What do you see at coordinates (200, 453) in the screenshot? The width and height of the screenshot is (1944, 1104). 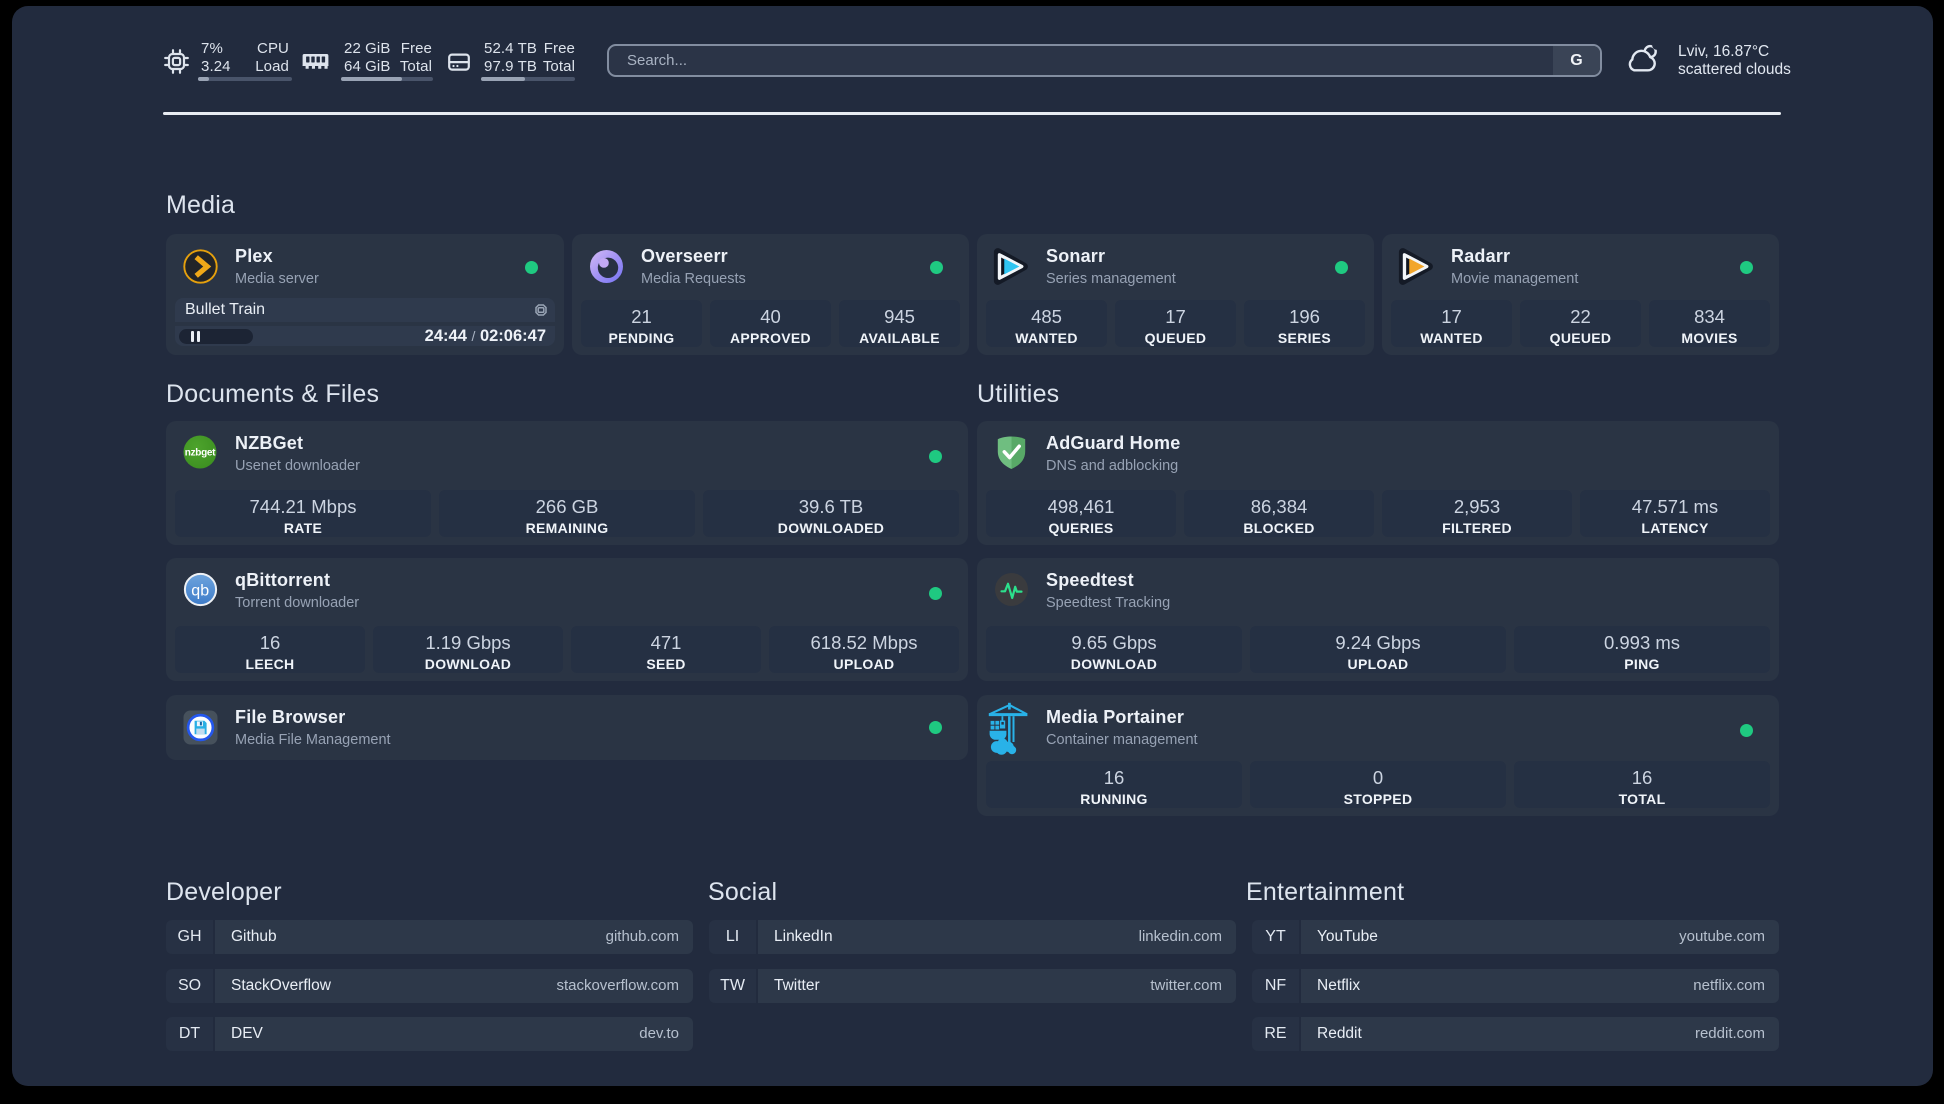 I see `svg-text: nzbget` at bounding box center [200, 453].